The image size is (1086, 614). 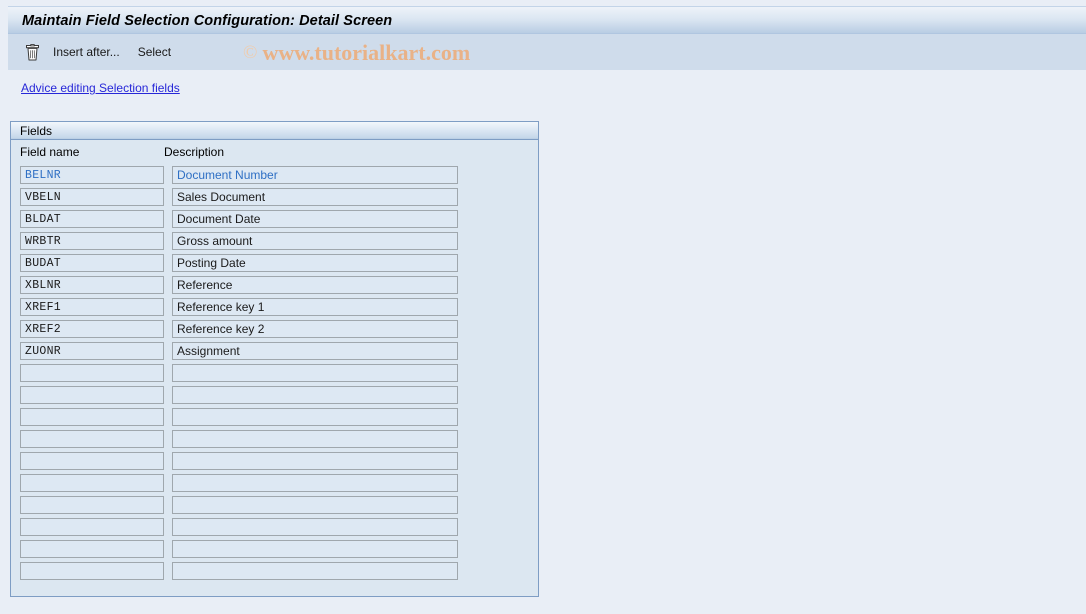 What do you see at coordinates (274, 152) in the screenshot?
I see `column-header-row: Field name Description` at bounding box center [274, 152].